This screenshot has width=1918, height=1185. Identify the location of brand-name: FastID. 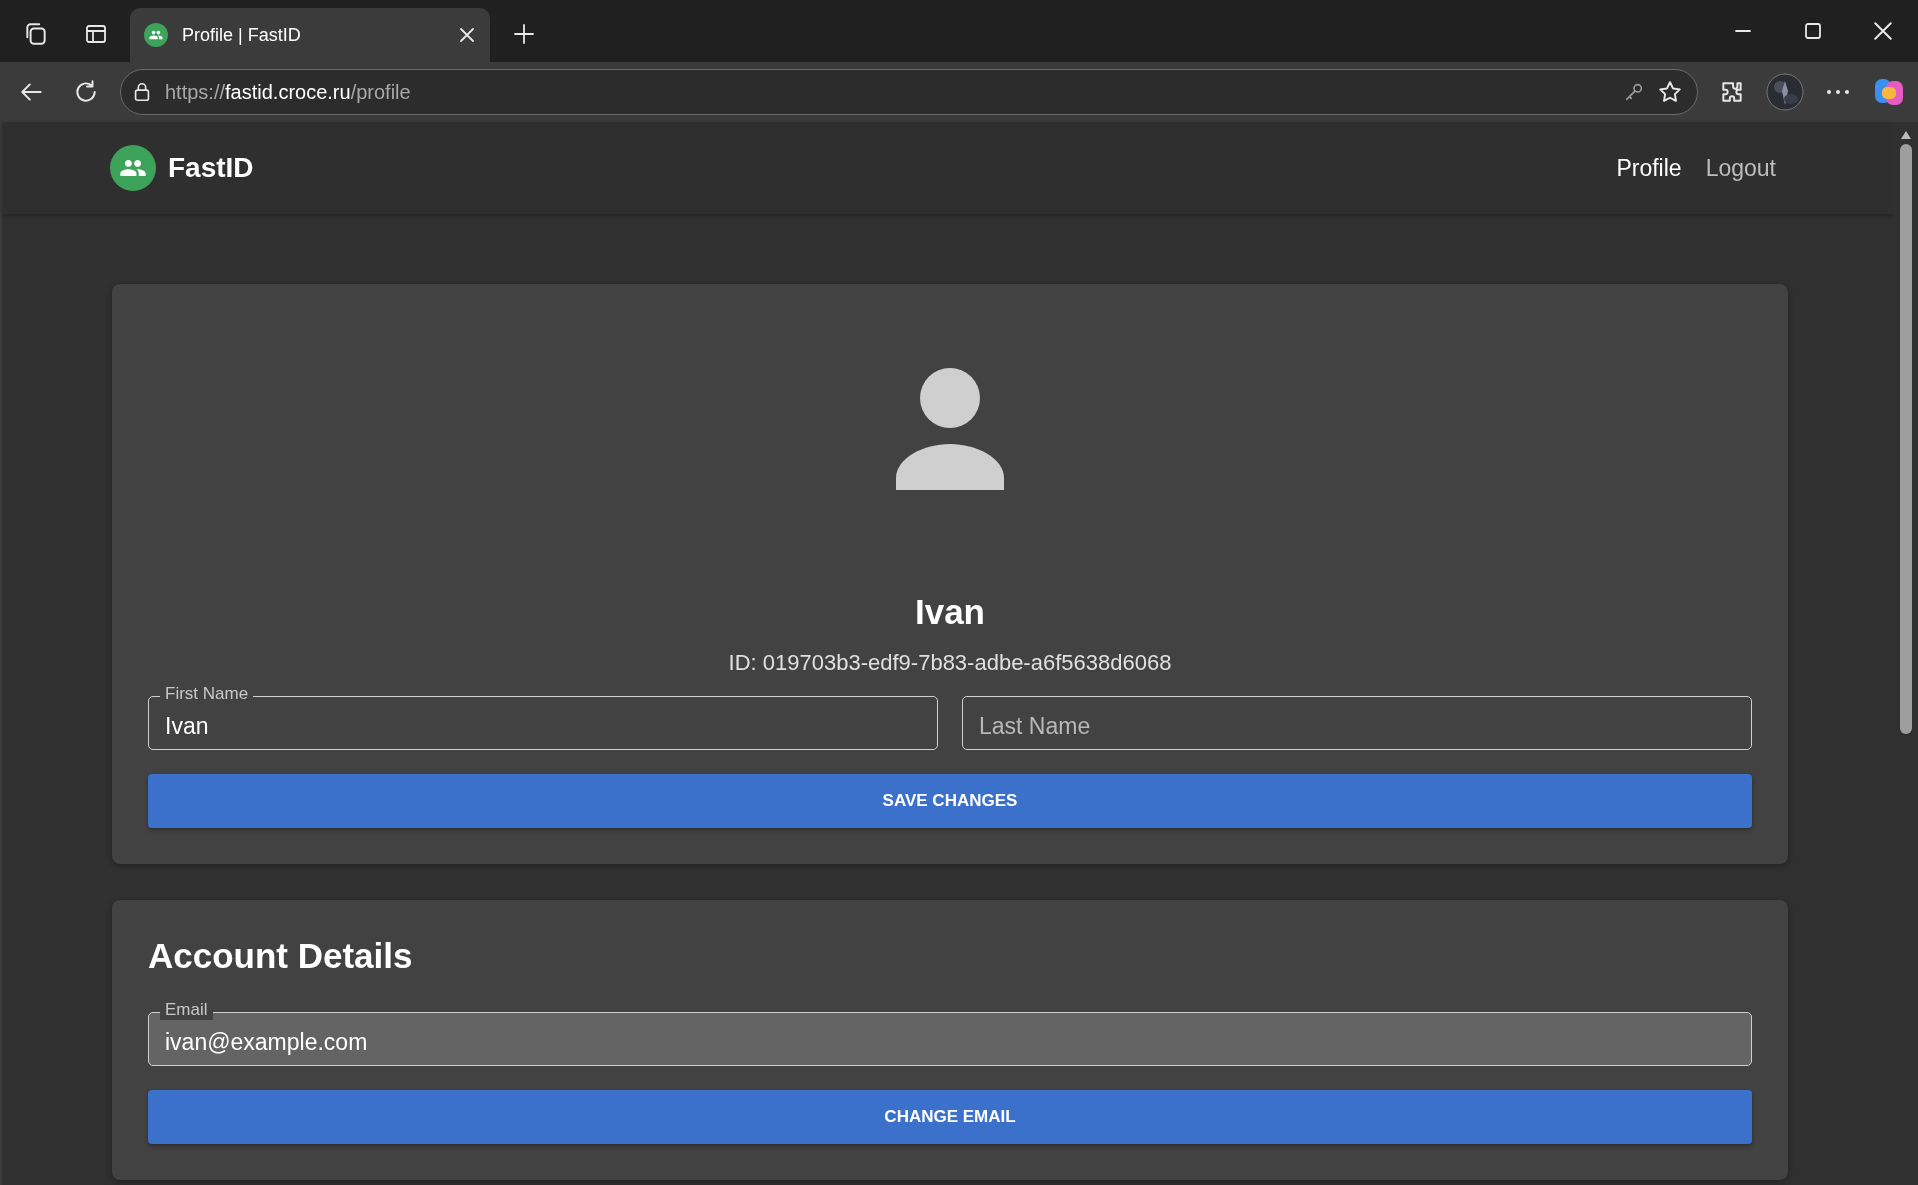
(211, 168).